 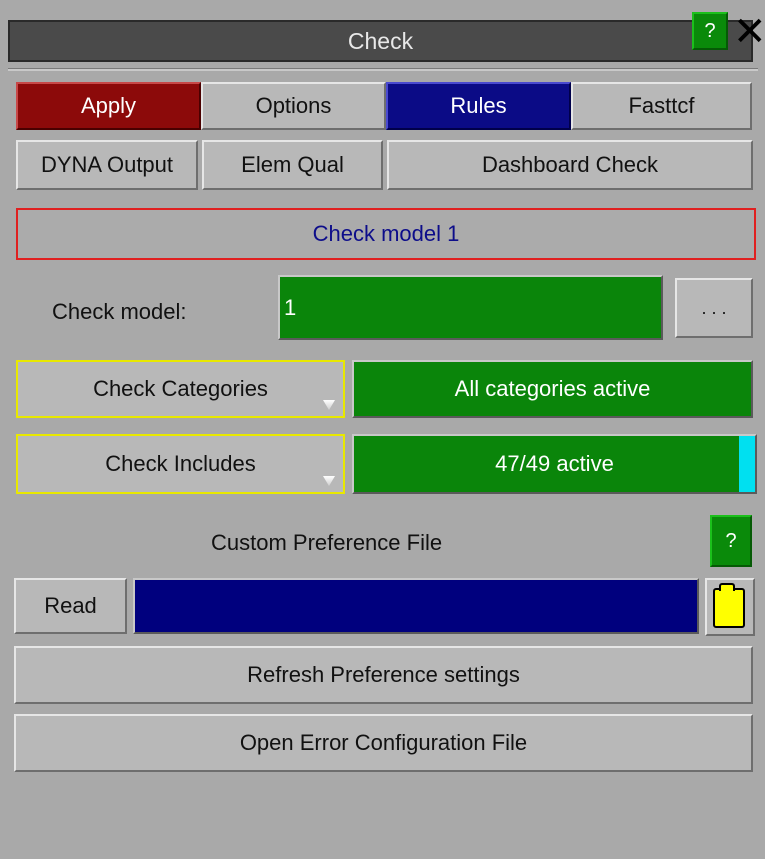 I want to click on includes-status: 47/49 active, so click(x=554, y=464).